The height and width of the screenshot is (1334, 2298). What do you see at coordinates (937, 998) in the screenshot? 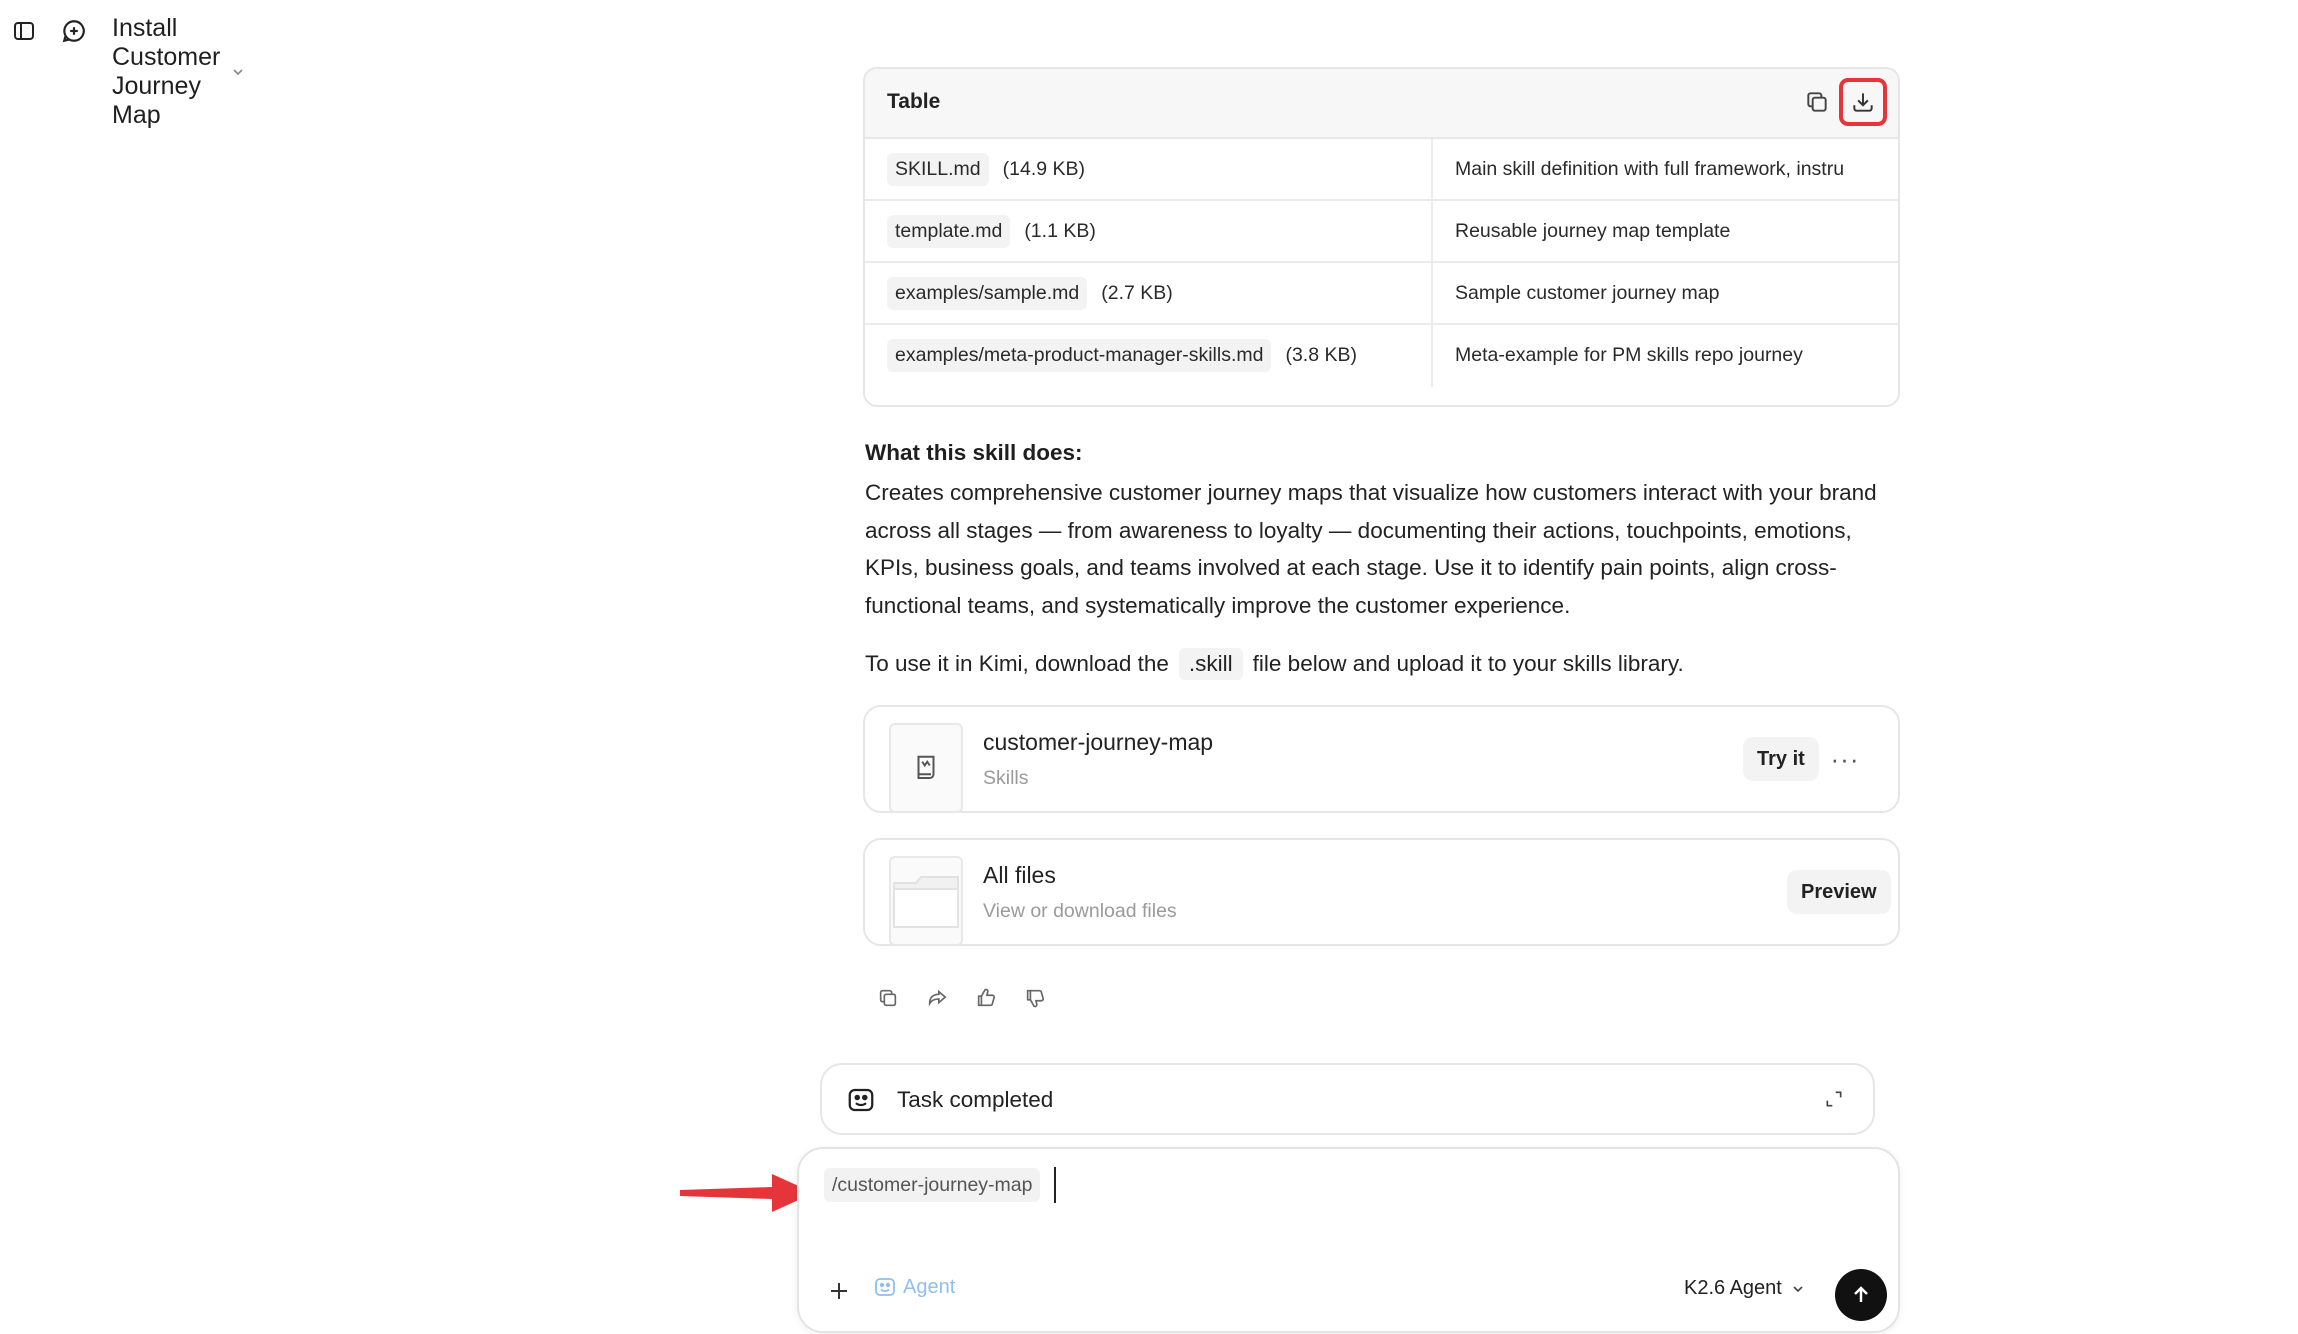
I see `share-icon` at bounding box center [937, 998].